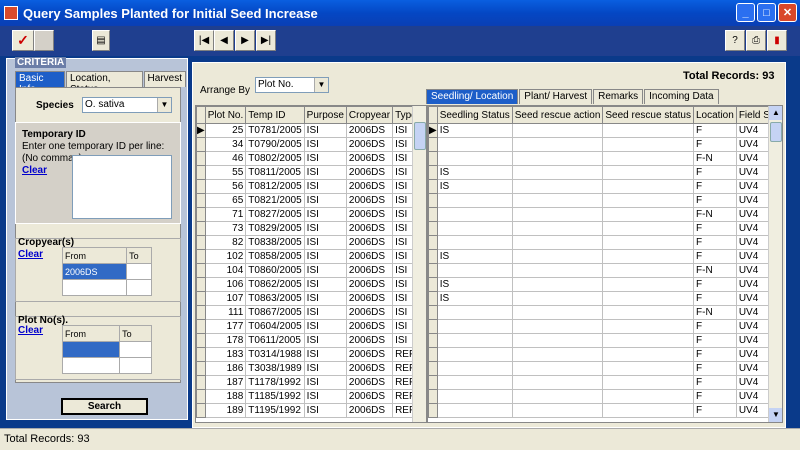 This screenshot has width=800, height=450. Describe the element at coordinates (308, 242) in the screenshot. I see `table-row: 82 T0838/2005 ISI 2006DS ISI` at that location.